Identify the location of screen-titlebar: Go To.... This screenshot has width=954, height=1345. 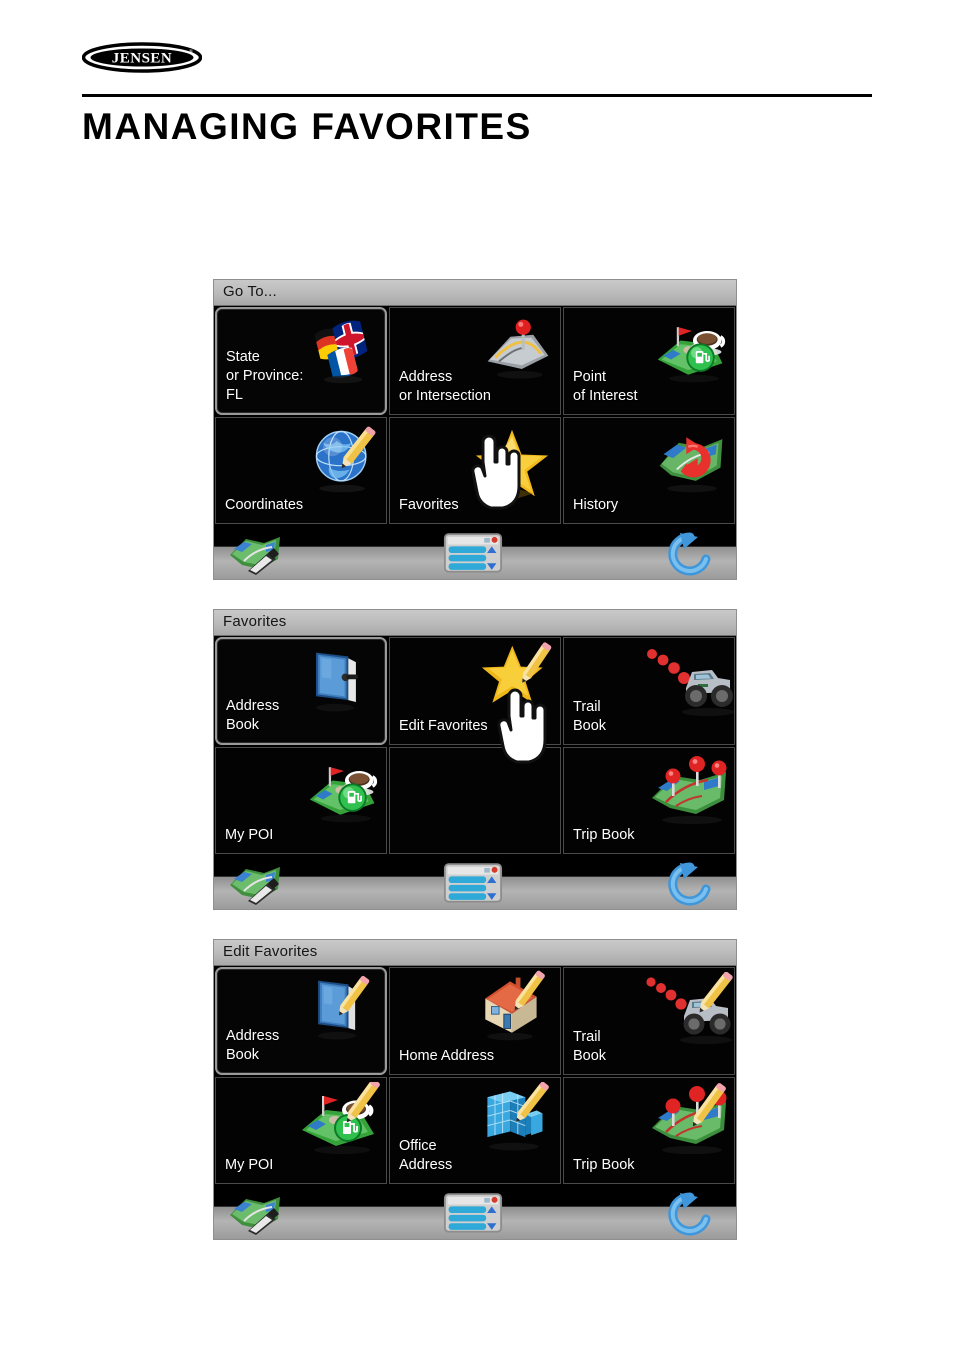
(475, 293).